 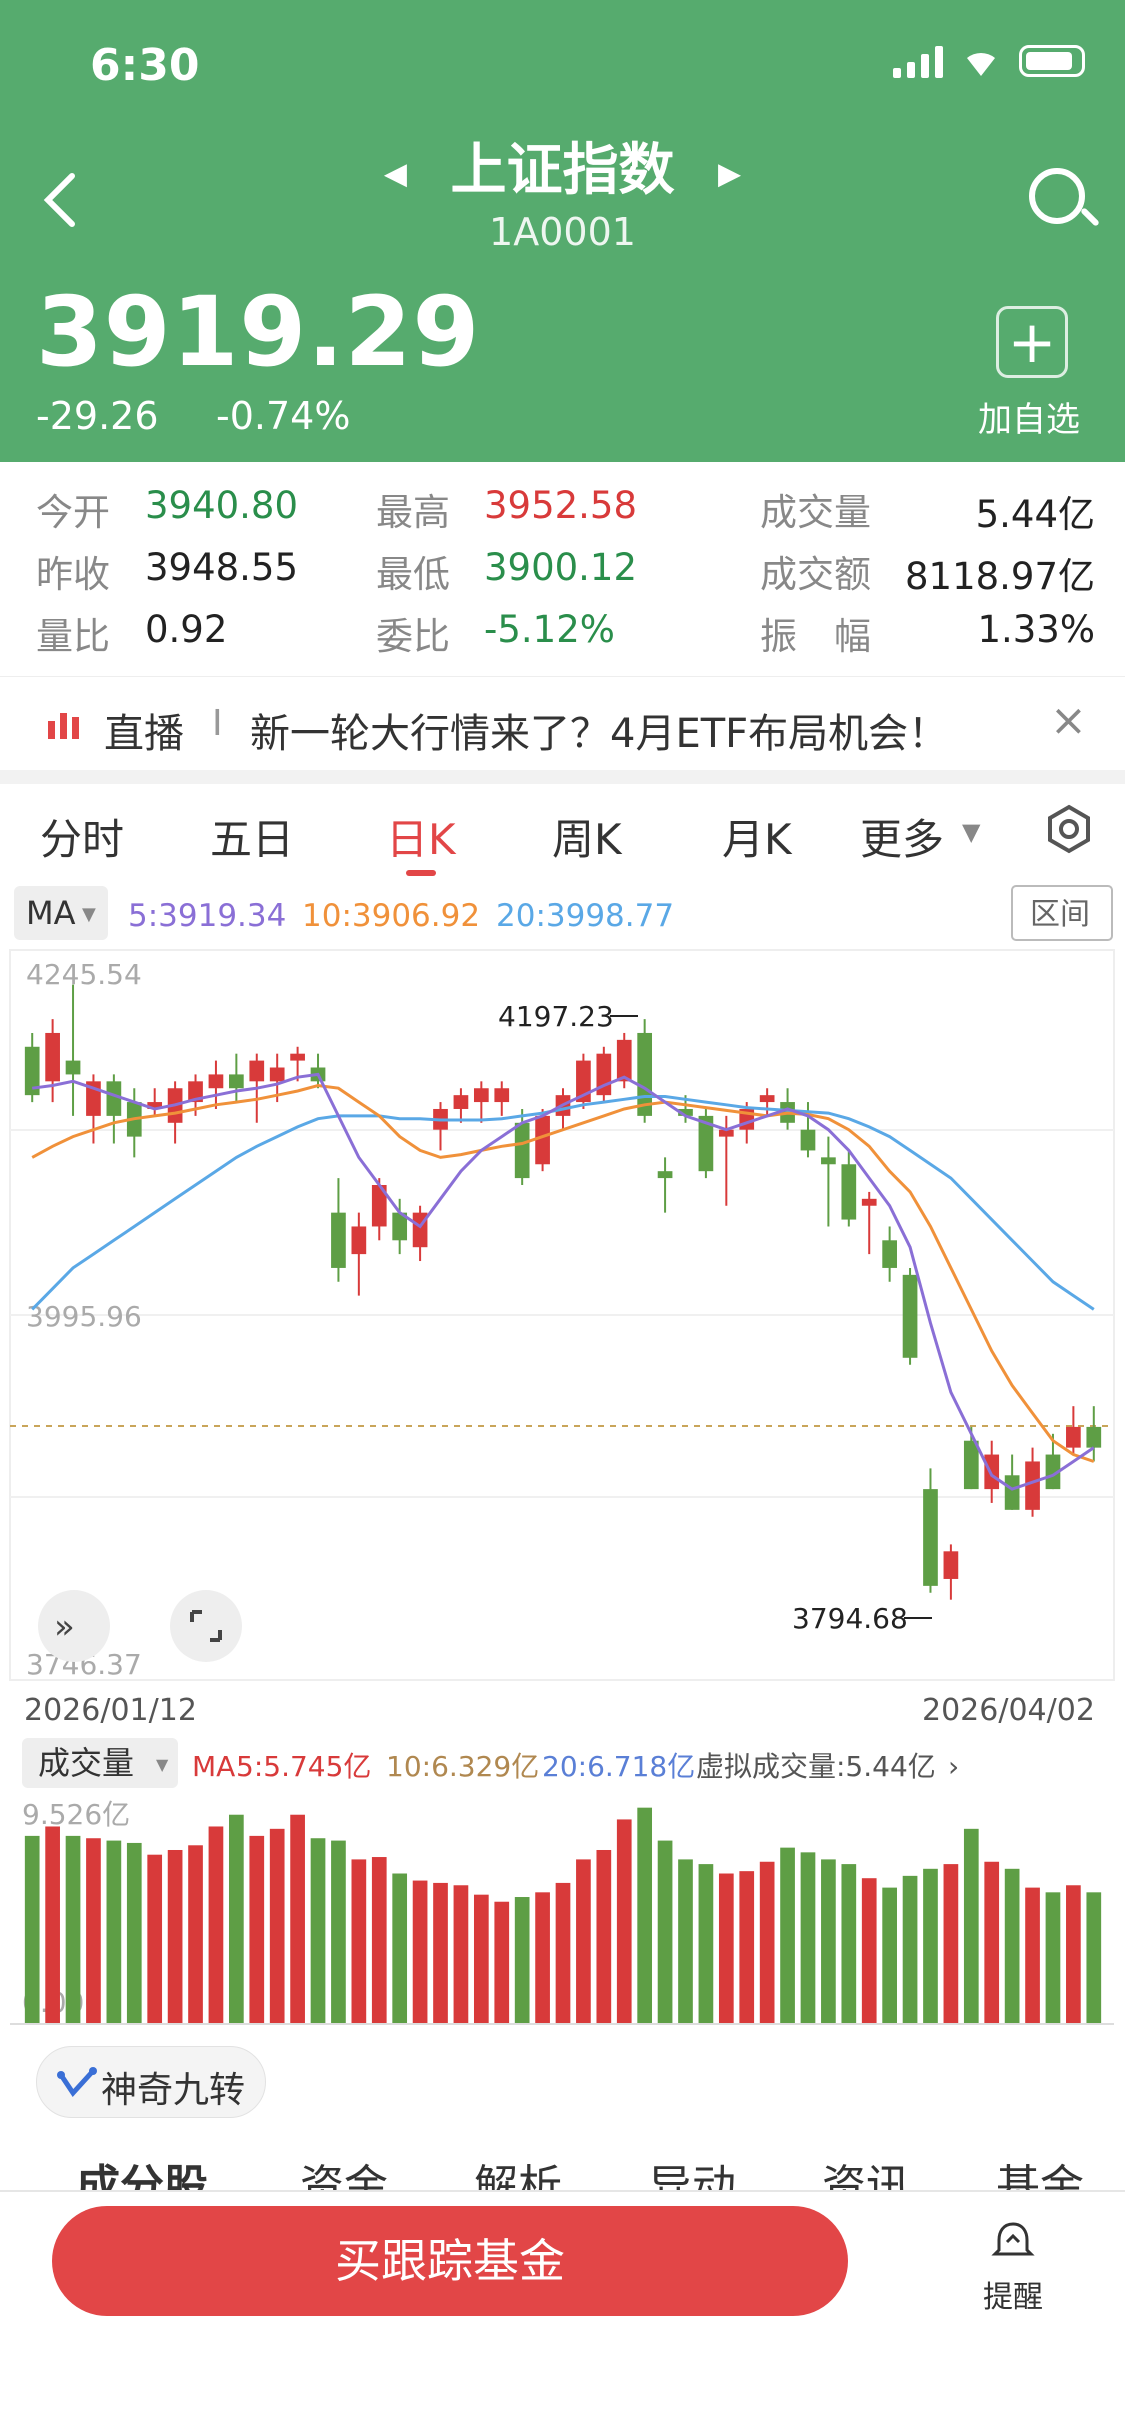 I want to click on tab-constituents: 成分股, so click(x=142, y=2170).